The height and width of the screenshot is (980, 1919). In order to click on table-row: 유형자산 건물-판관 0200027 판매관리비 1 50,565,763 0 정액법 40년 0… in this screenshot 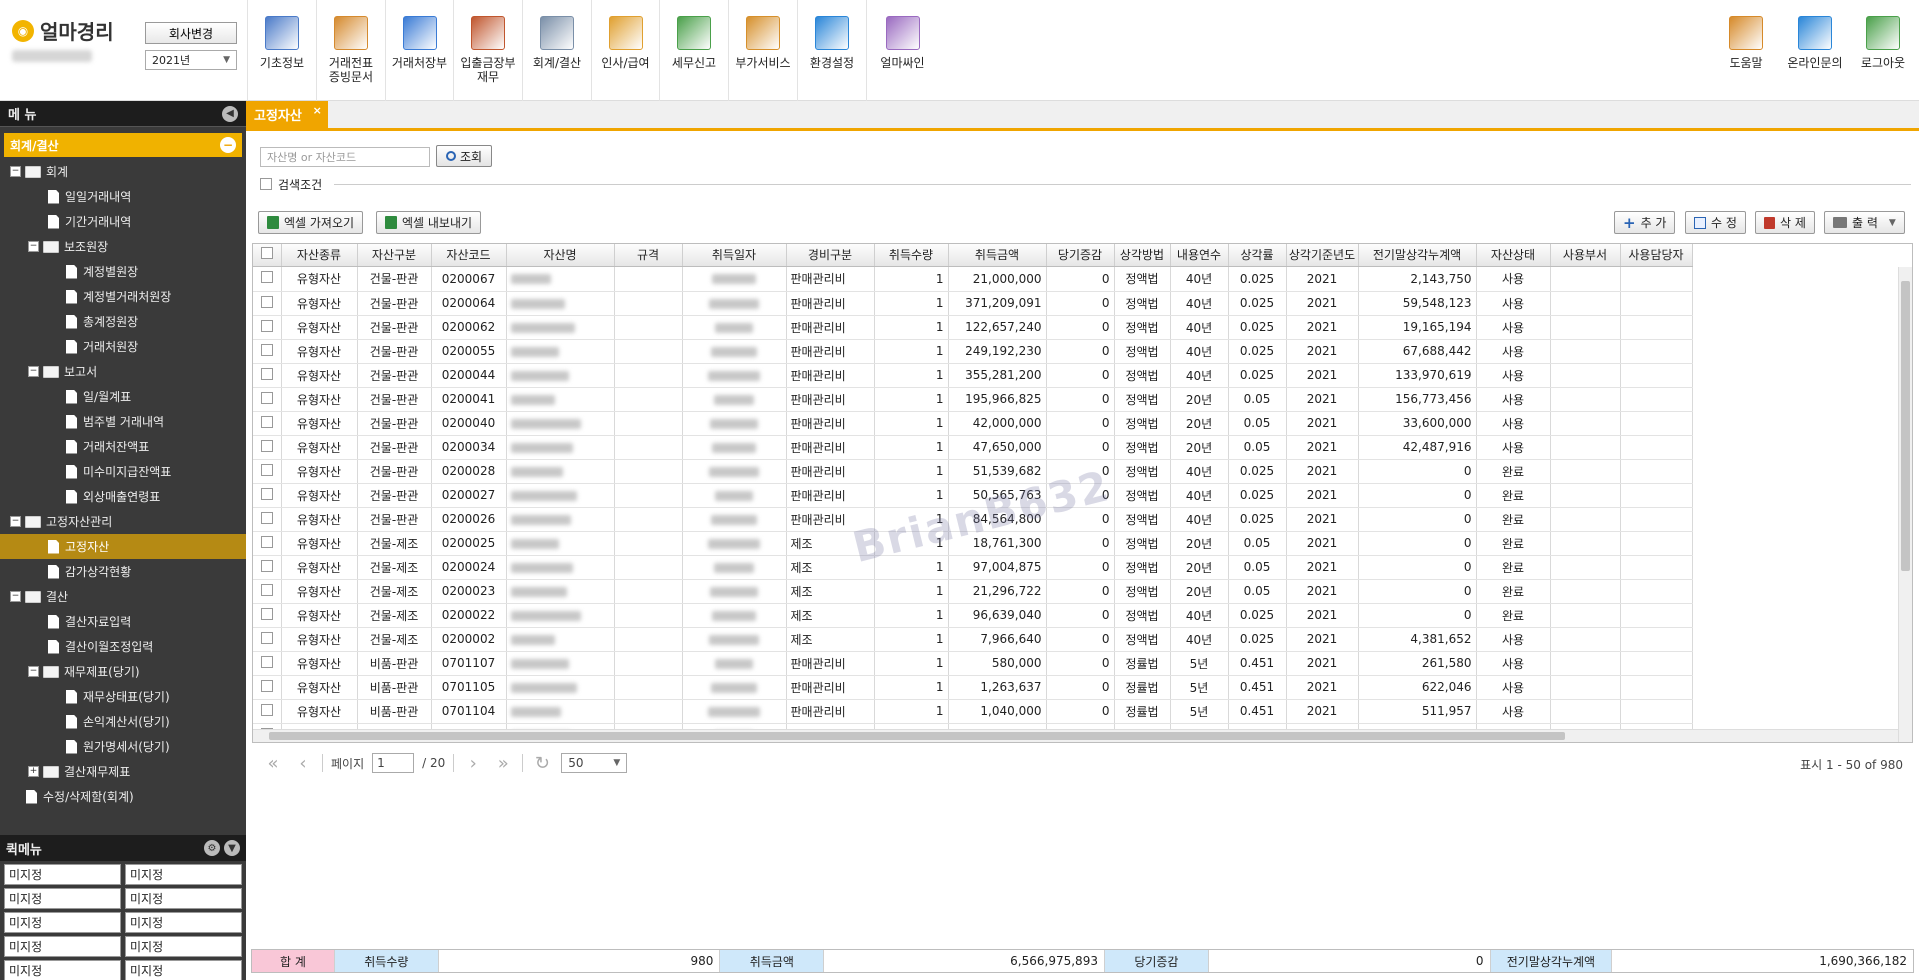, I will do `click(973, 495)`.